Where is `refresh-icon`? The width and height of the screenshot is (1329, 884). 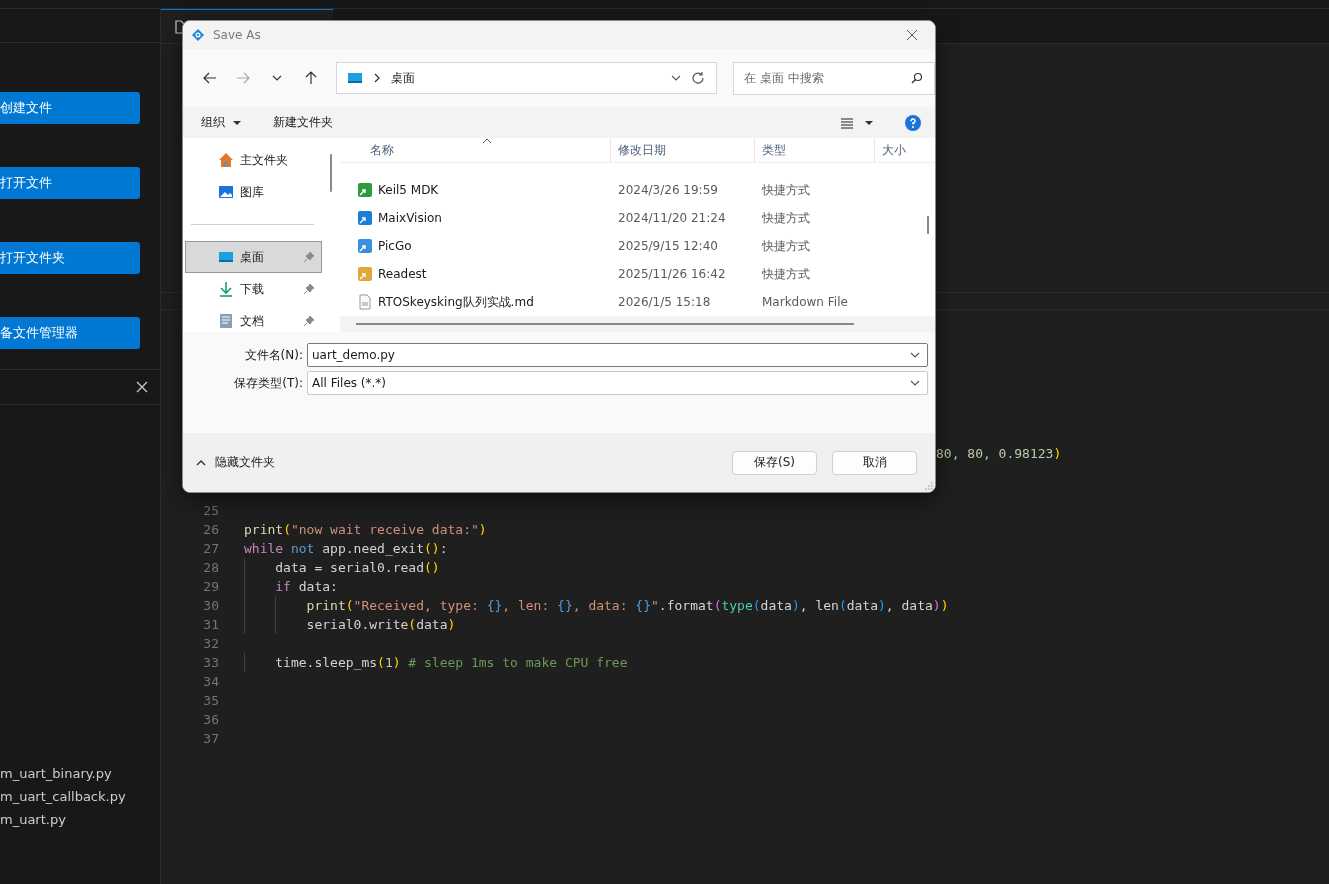 refresh-icon is located at coordinates (698, 78).